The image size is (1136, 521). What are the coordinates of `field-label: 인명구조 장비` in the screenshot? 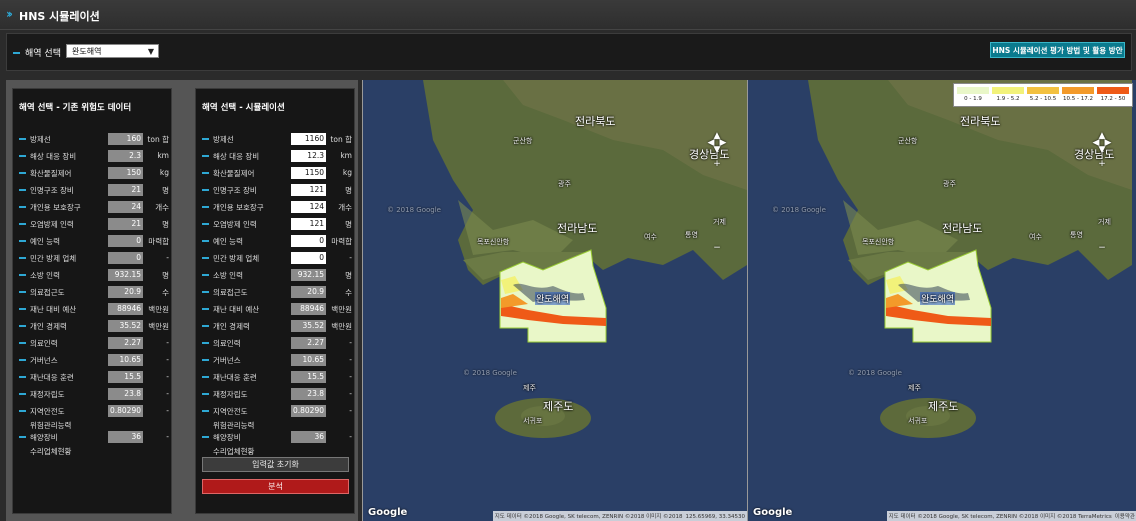 It's located at (52, 190).